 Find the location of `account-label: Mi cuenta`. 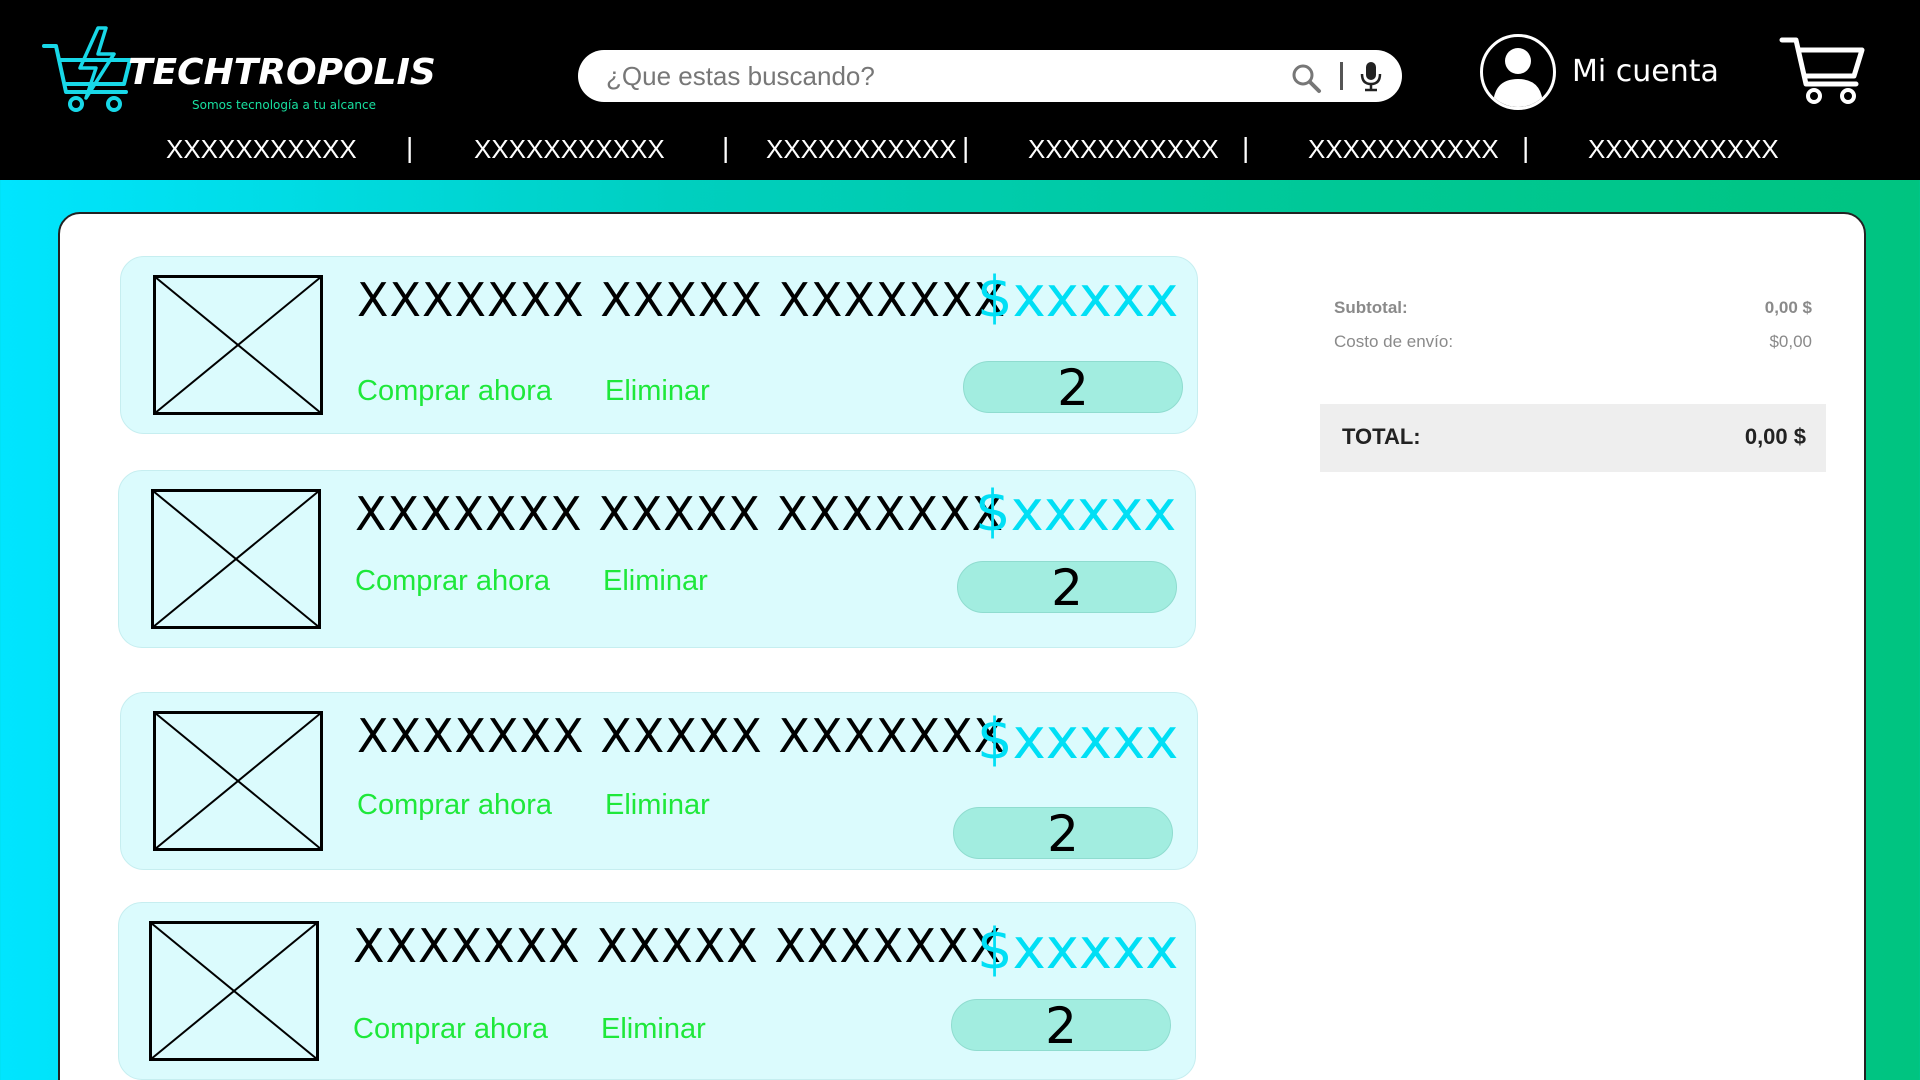

account-label: Mi cuenta is located at coordinates (1645, 71).